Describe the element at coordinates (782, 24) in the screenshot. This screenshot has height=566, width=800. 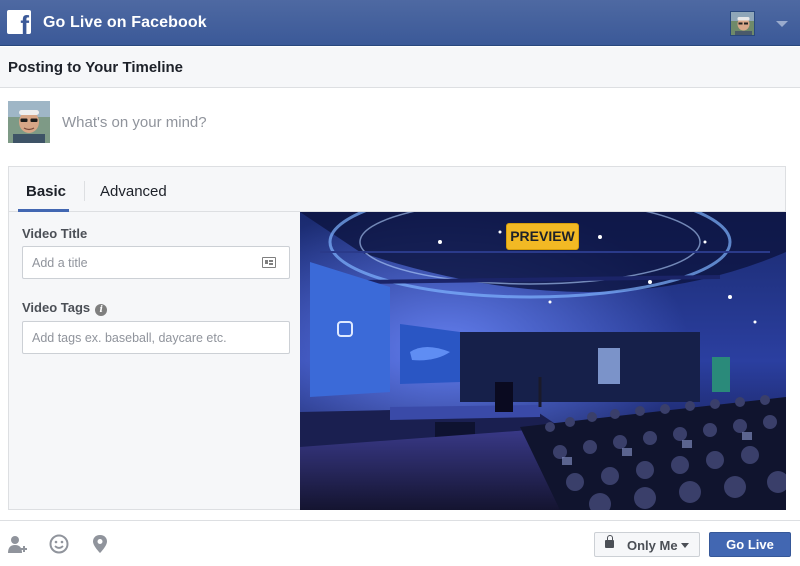
I see `account-menu-chevron-down-icon` at that location.